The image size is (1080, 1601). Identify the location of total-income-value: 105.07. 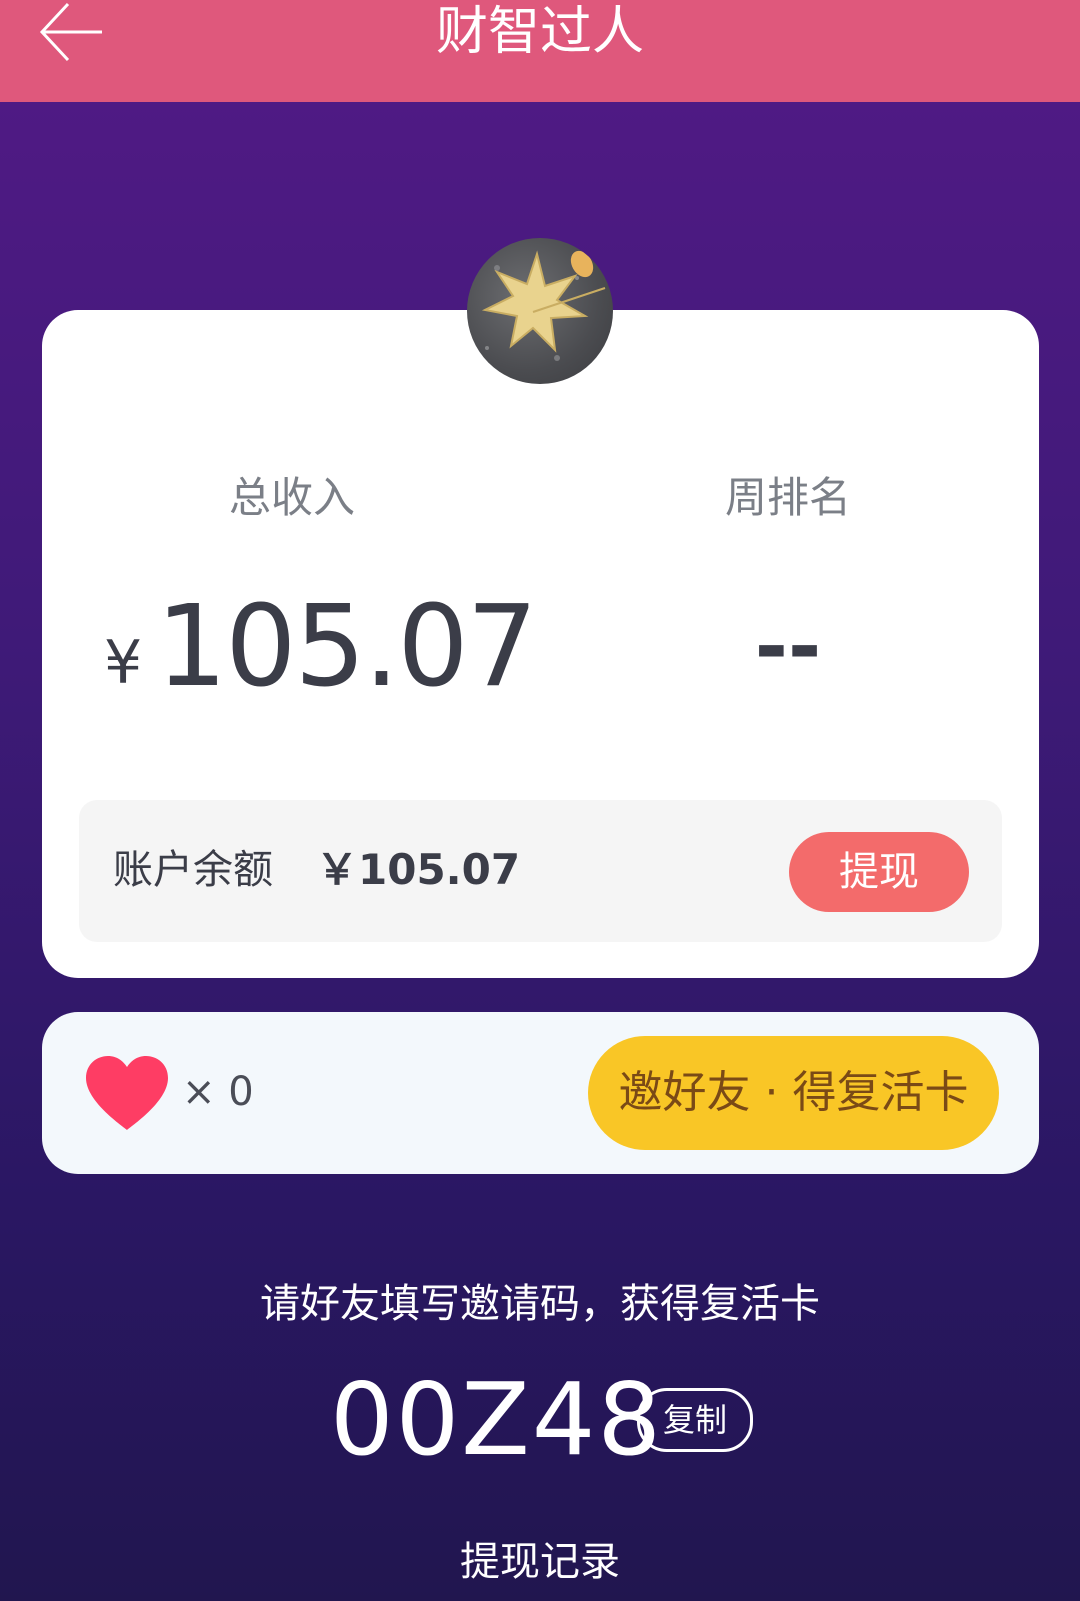
(347, 647).